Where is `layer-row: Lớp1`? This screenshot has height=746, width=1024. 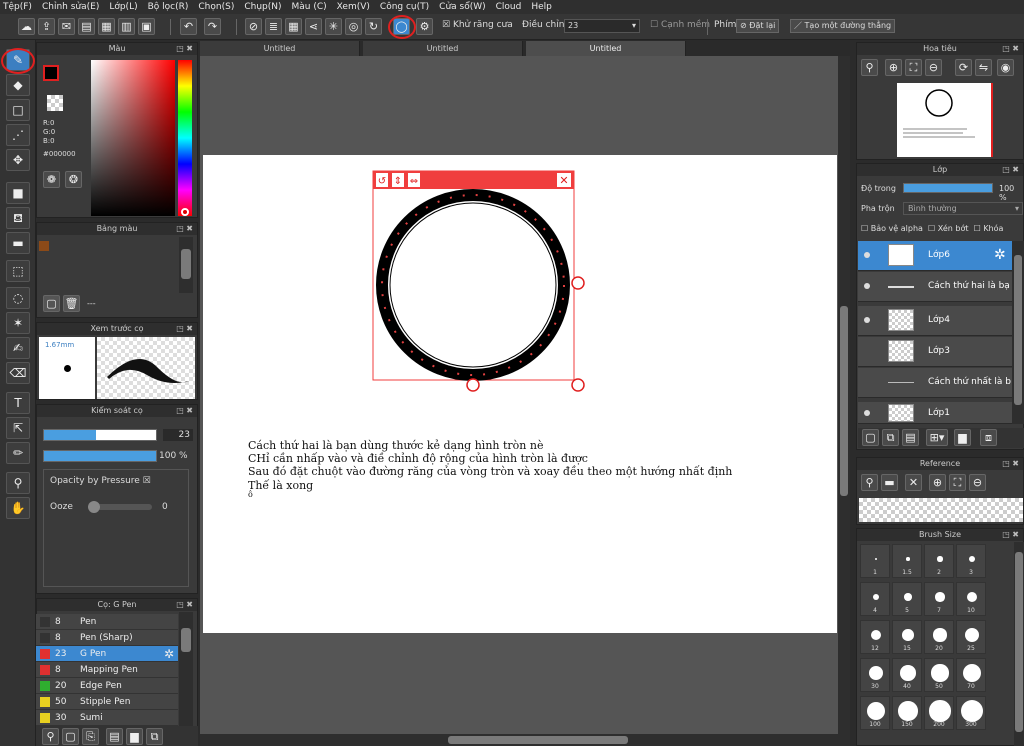
layer-row: Lớp1 is located at coordinates (936, 413).